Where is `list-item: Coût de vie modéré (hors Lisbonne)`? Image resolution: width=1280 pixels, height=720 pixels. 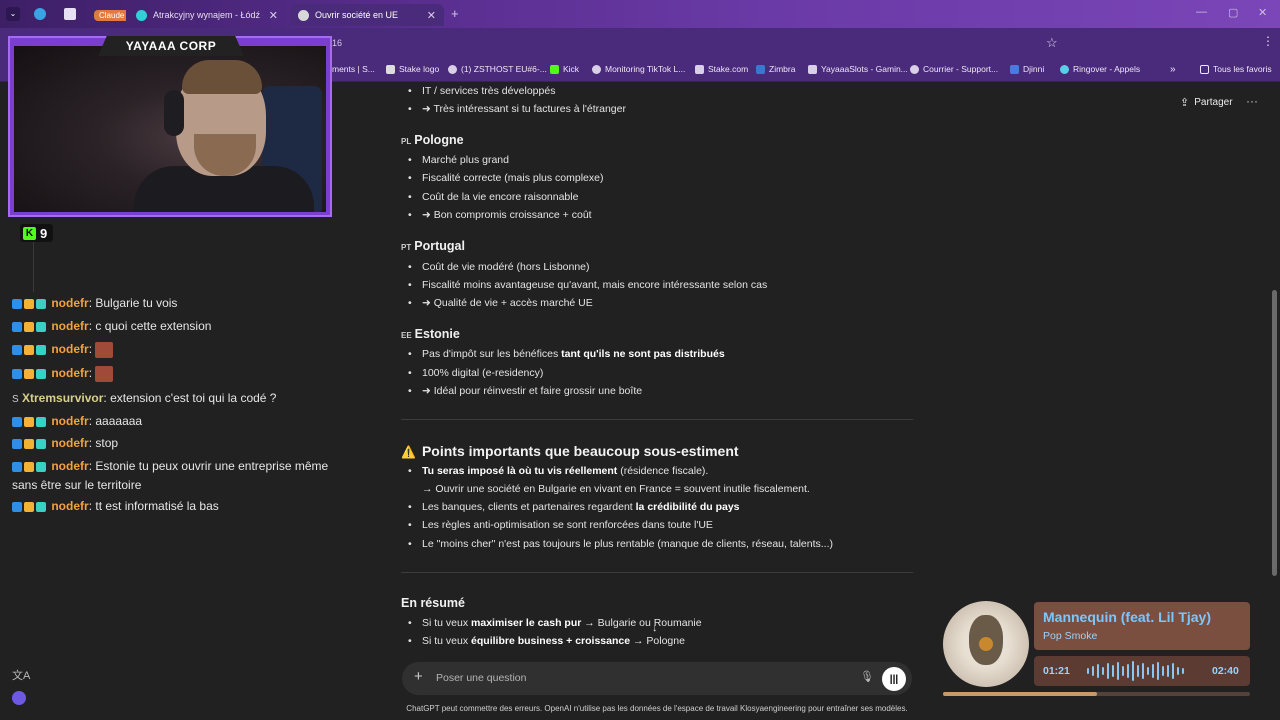
list-item: Coût de vie modéré (hors Lisbonne) is located at coordinates (498, 267).